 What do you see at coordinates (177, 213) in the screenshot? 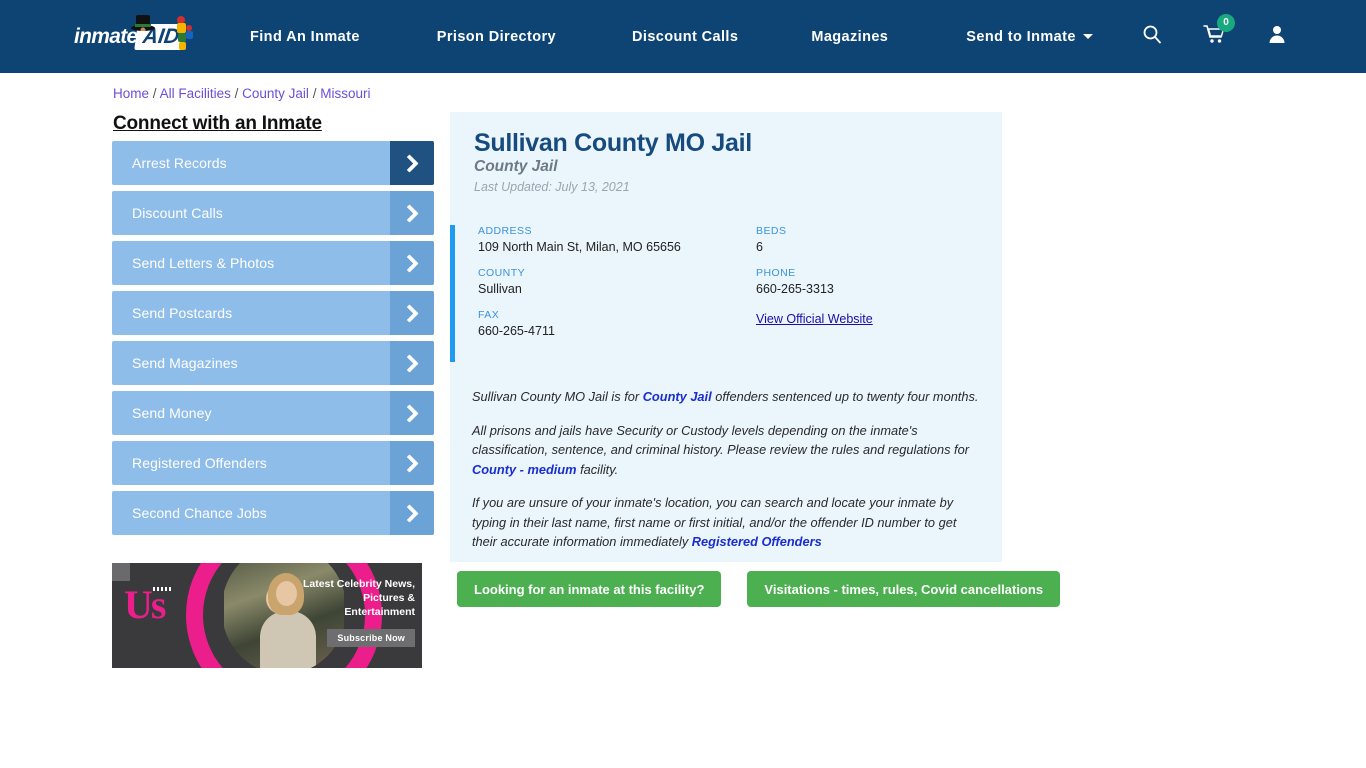
I see `sidebar-item-label: Discount Calls` at bounding box center [177, 213].